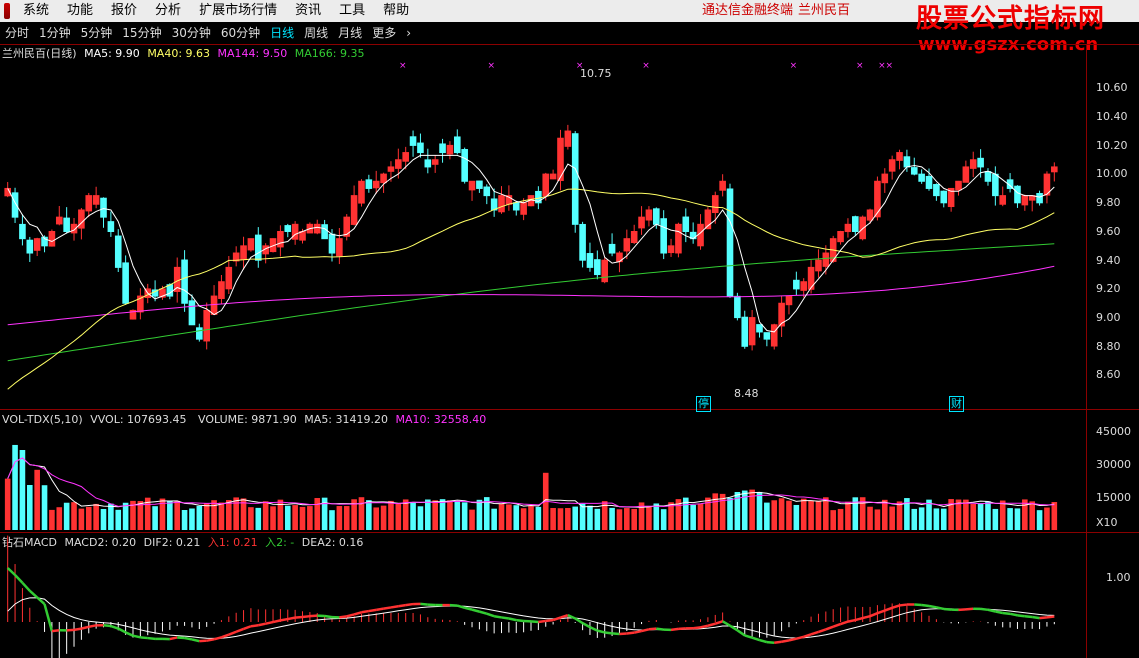  Describe the element at coordinates (403, 66) in the screenshot. I see `signal-marker: ×` at that location.